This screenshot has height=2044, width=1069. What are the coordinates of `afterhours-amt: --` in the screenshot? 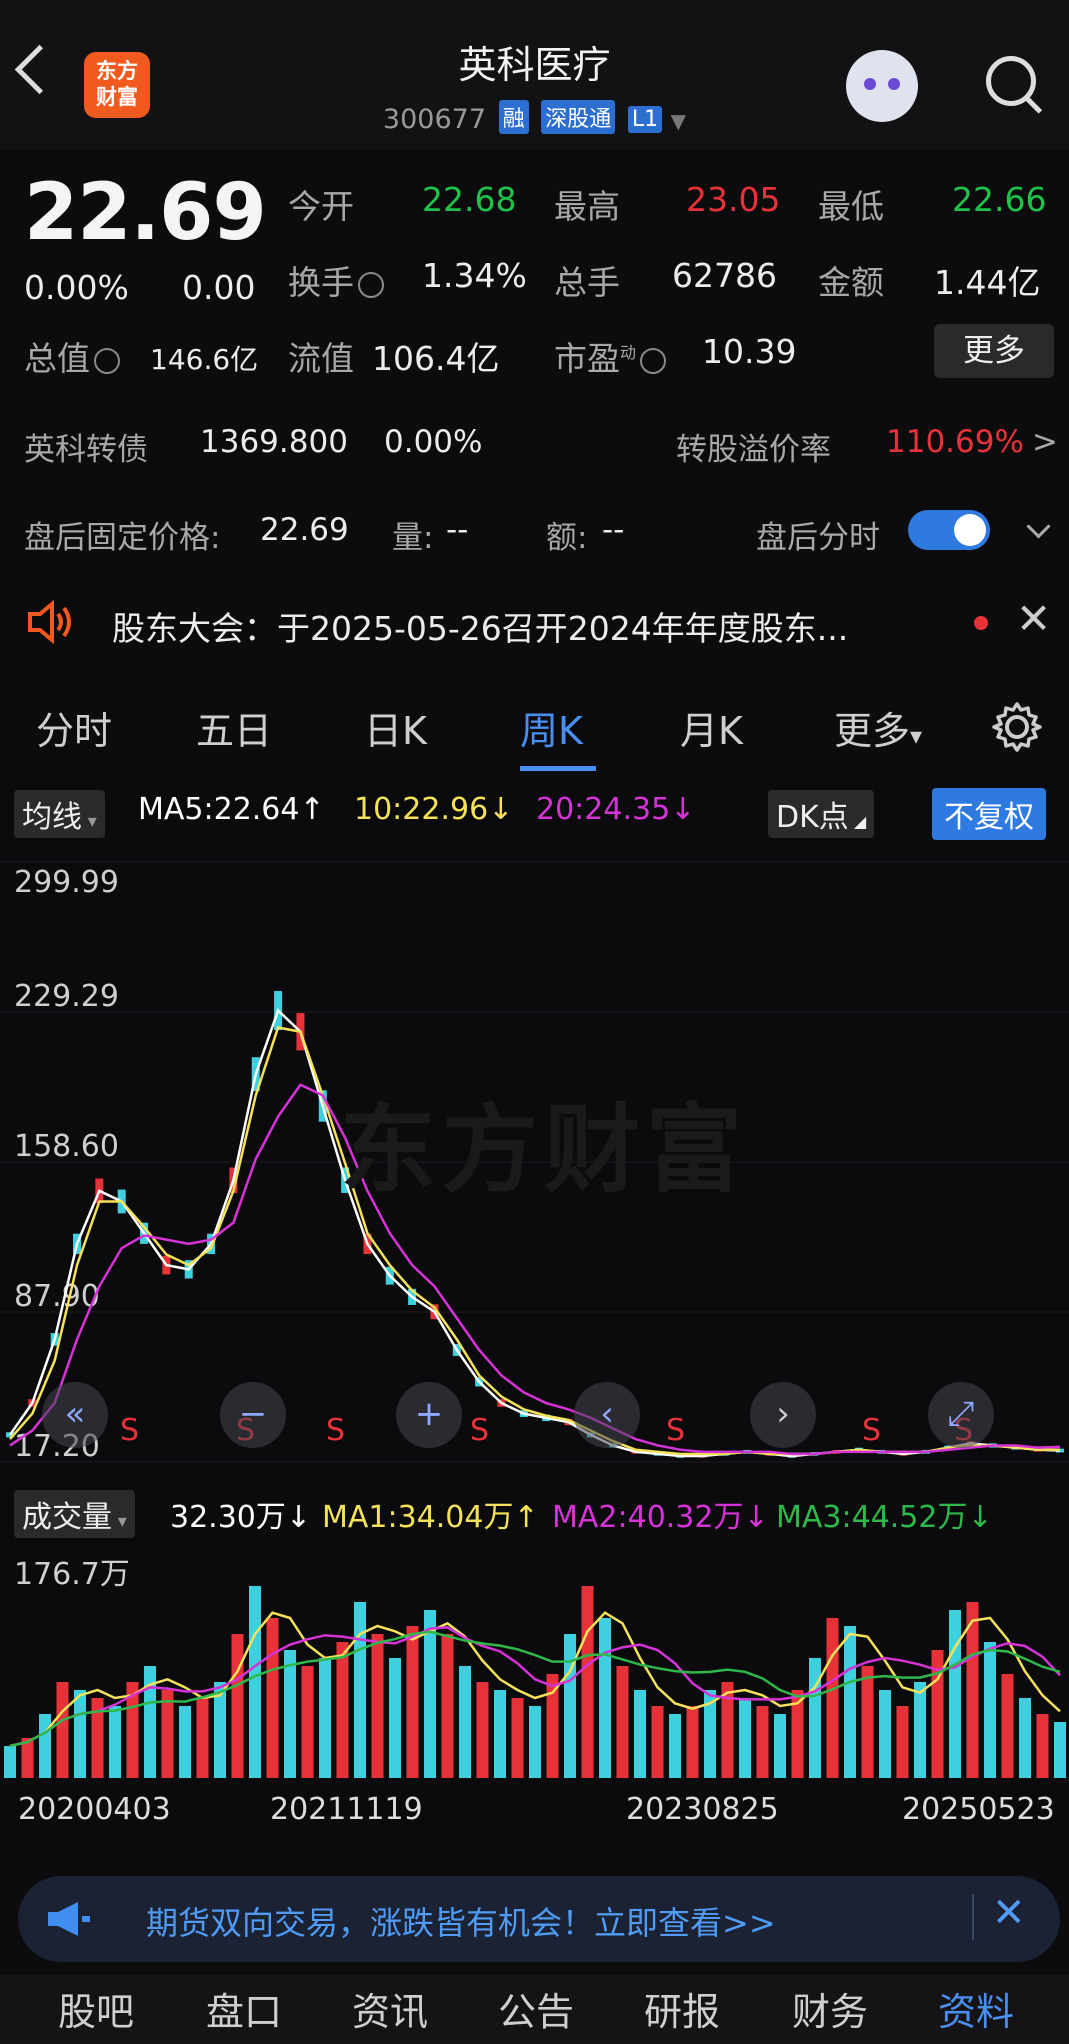 It's located at (613, 530).